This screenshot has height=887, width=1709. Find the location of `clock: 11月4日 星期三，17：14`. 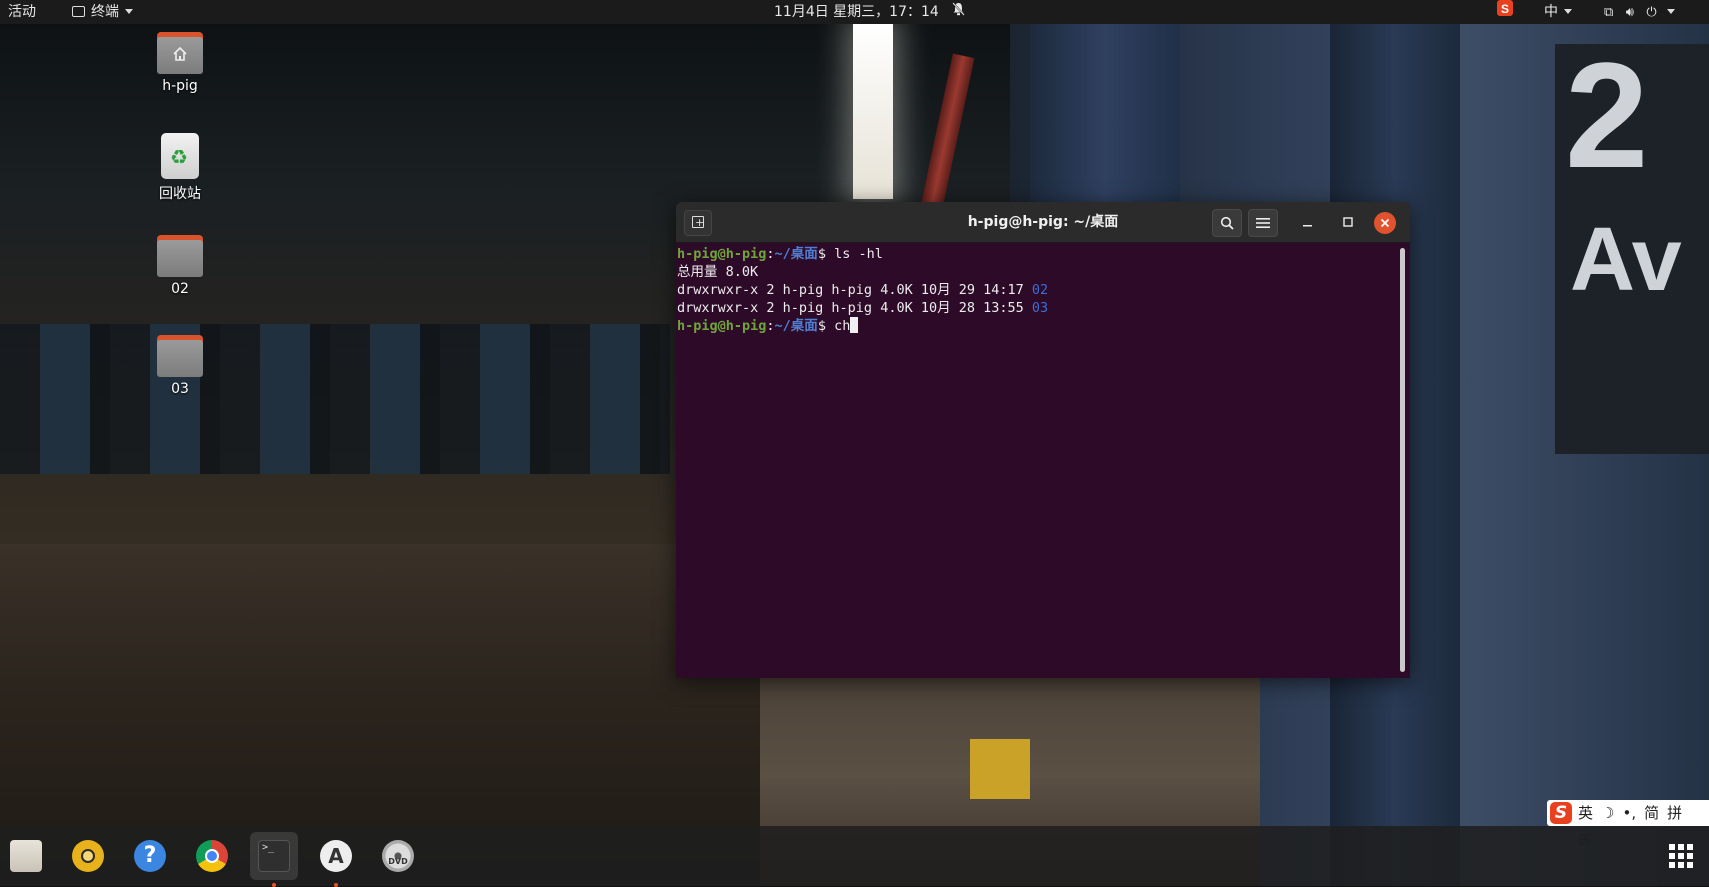

clock: 11月4日 星期三，17：14 is located at coordinates (870, 12).